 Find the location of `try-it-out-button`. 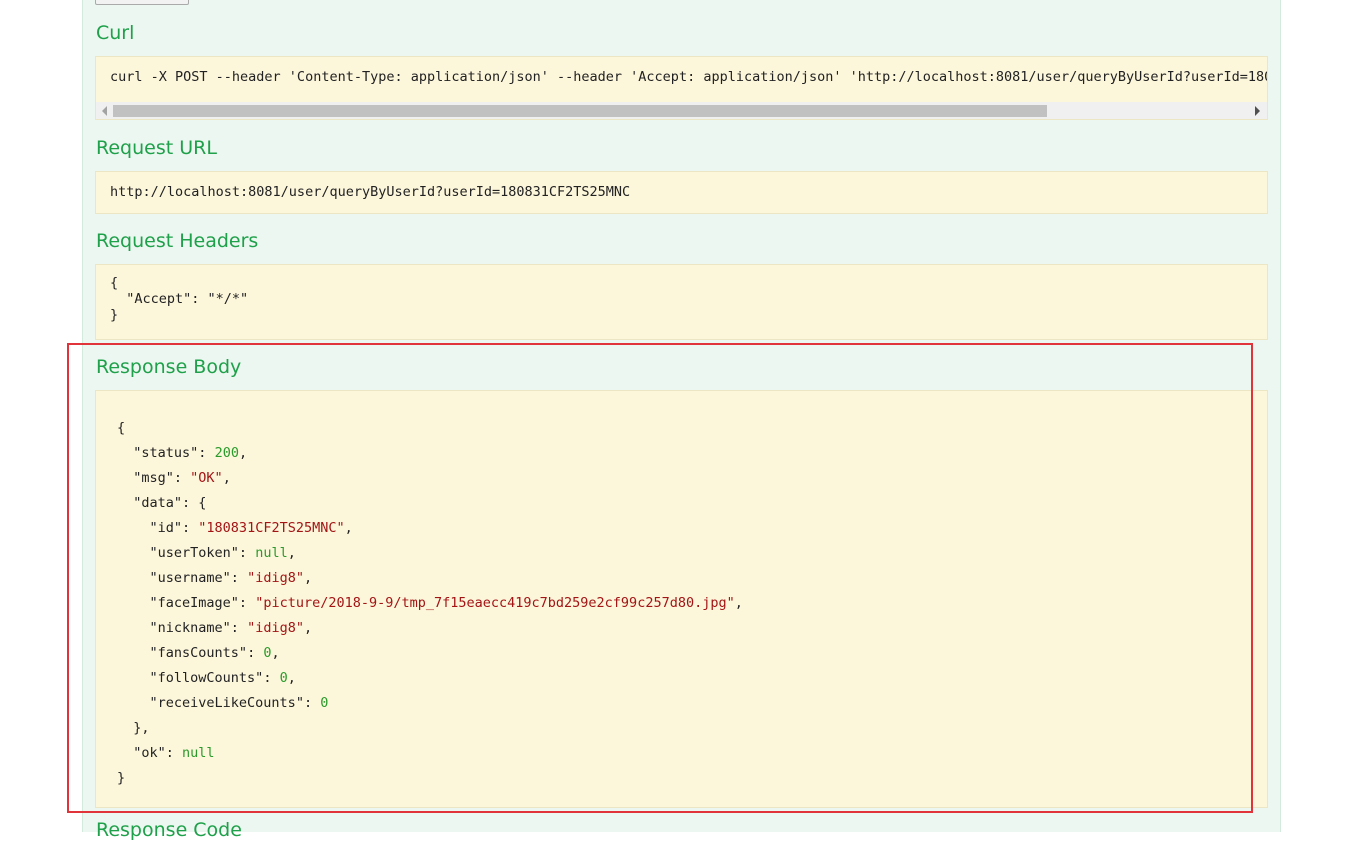

try-it-out-button is located at coordinates (142, 2).